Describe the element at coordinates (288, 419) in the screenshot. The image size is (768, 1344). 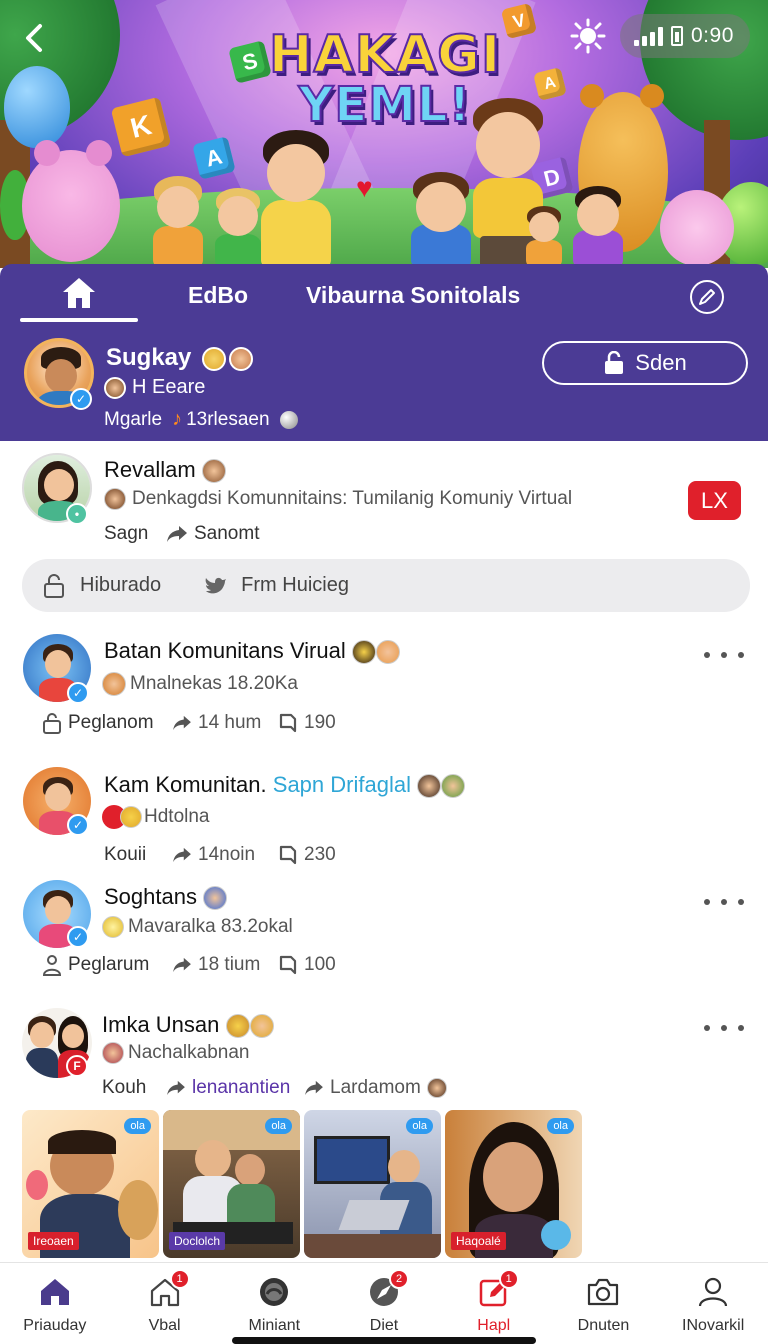
I see `globe-dot-icon` at that location.